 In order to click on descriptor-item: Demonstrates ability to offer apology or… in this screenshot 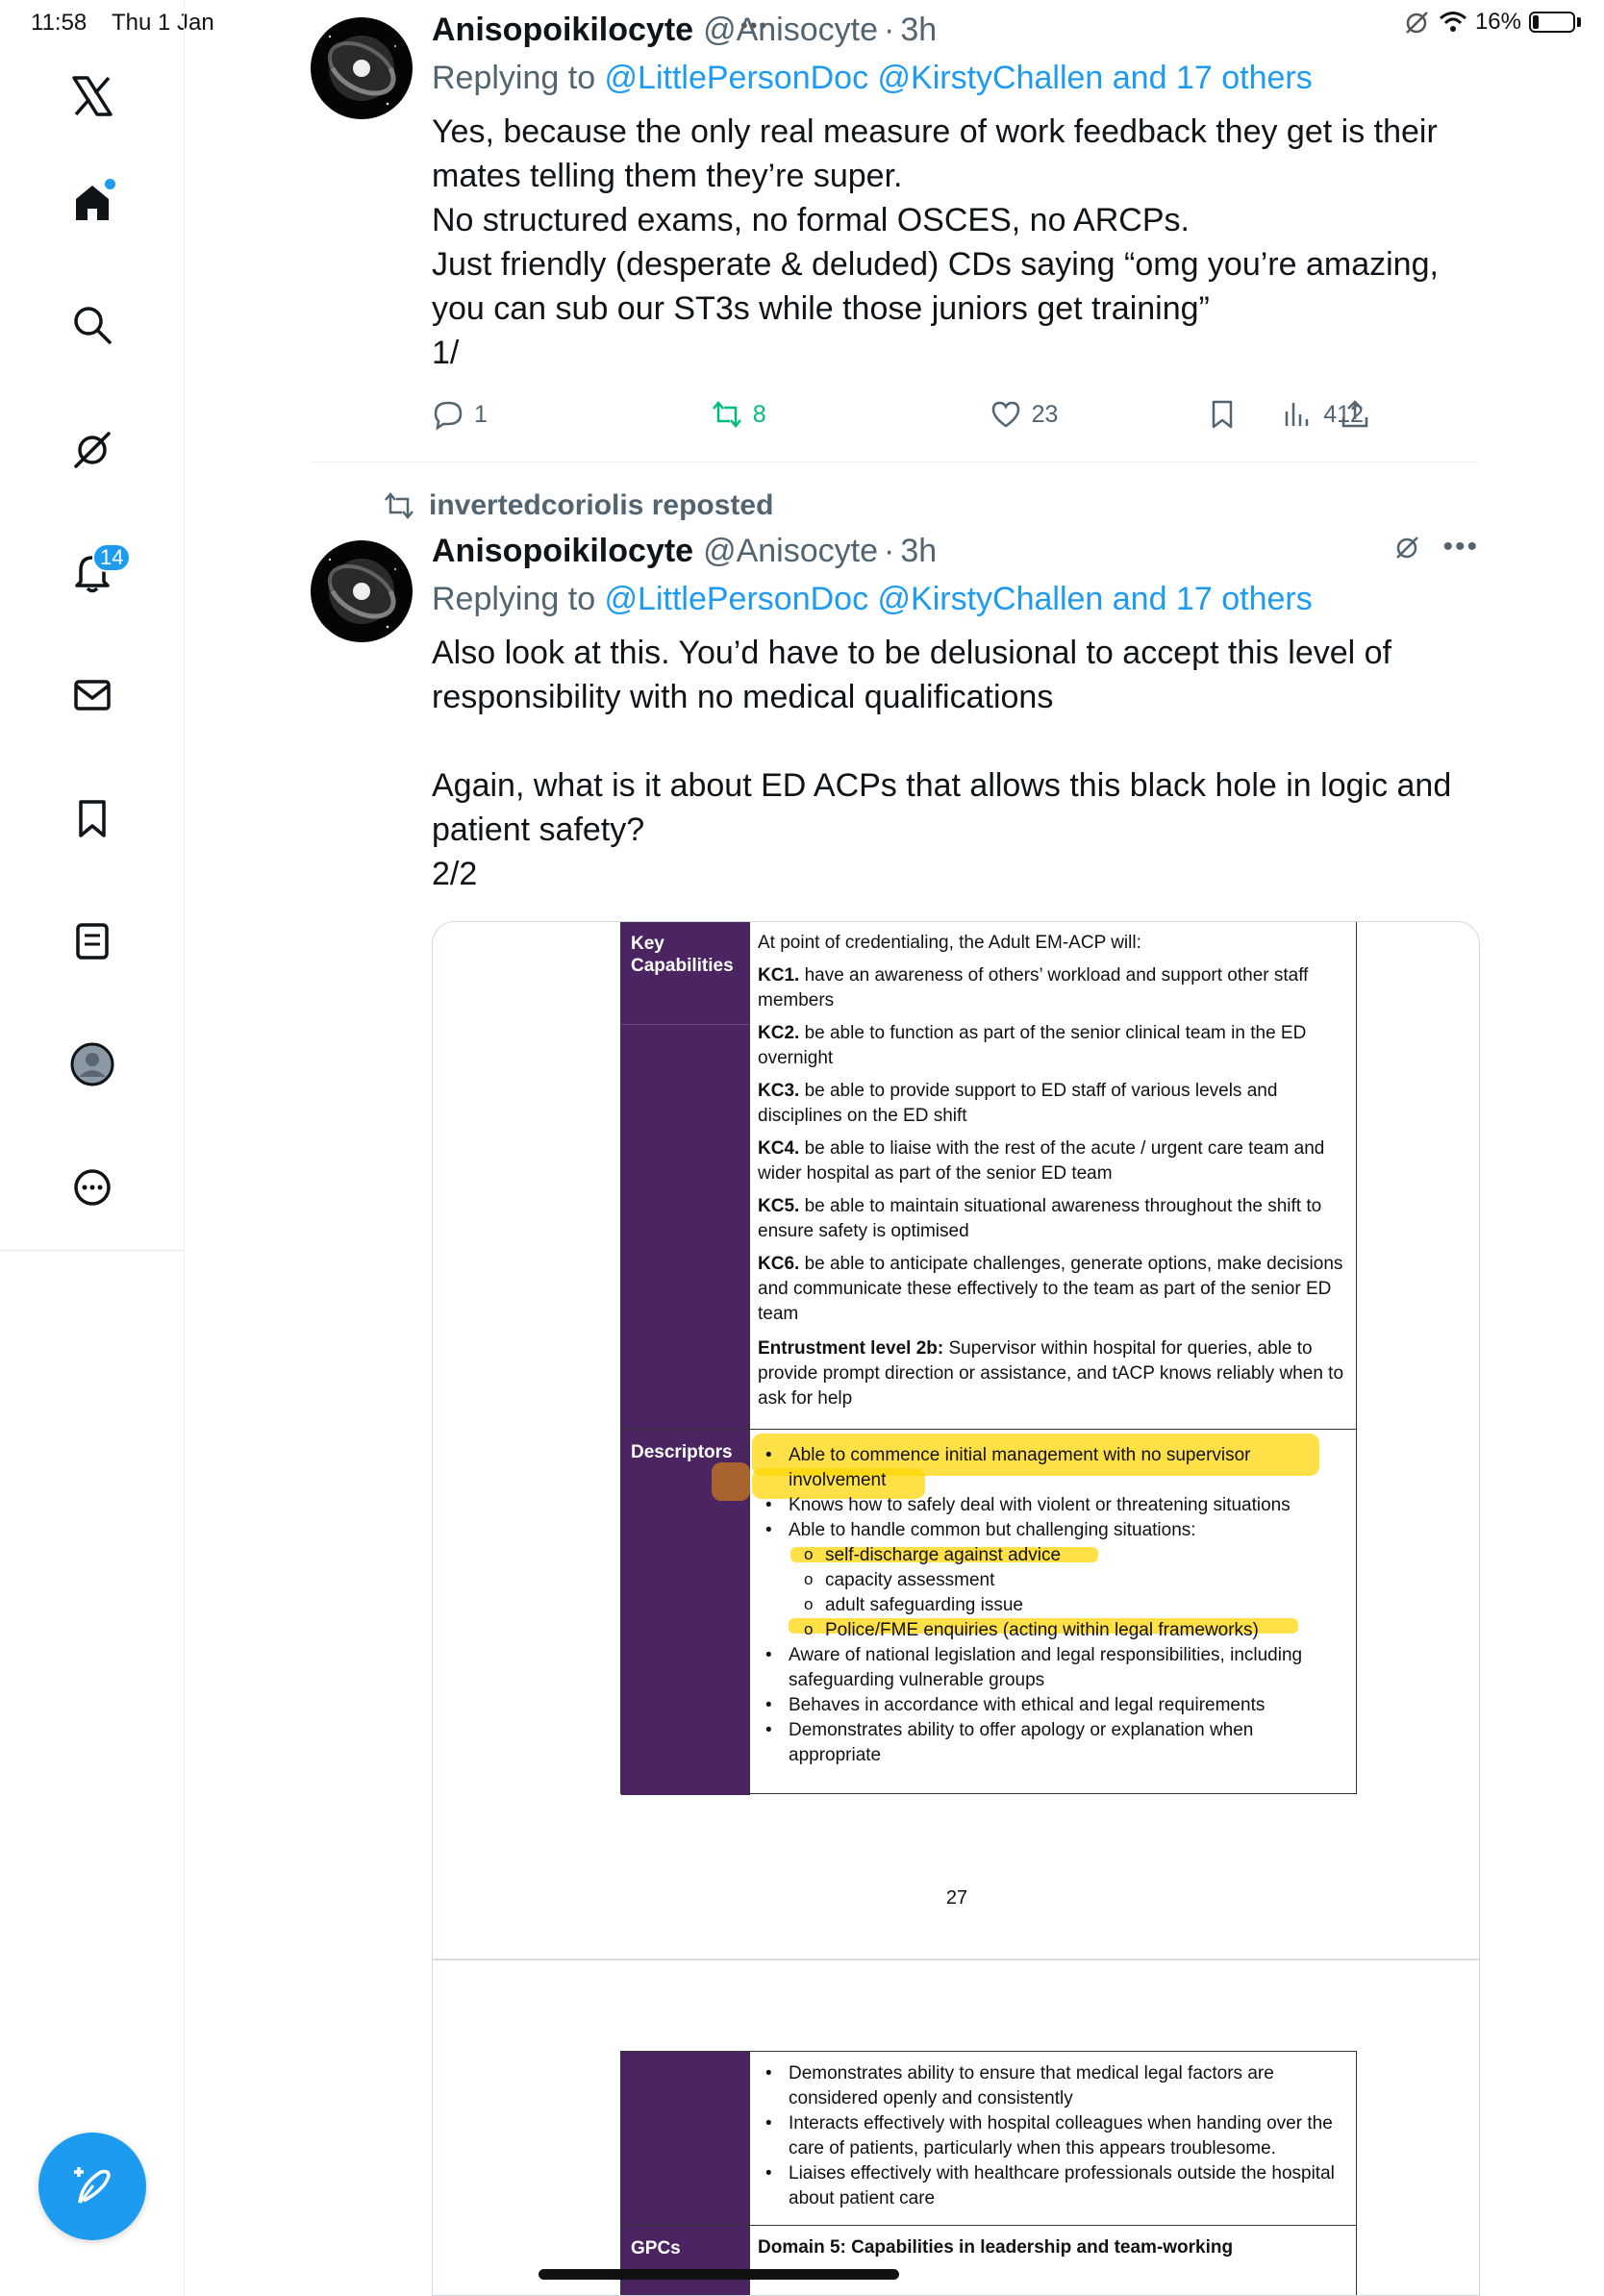, I will do `click(1053, 1743)`.